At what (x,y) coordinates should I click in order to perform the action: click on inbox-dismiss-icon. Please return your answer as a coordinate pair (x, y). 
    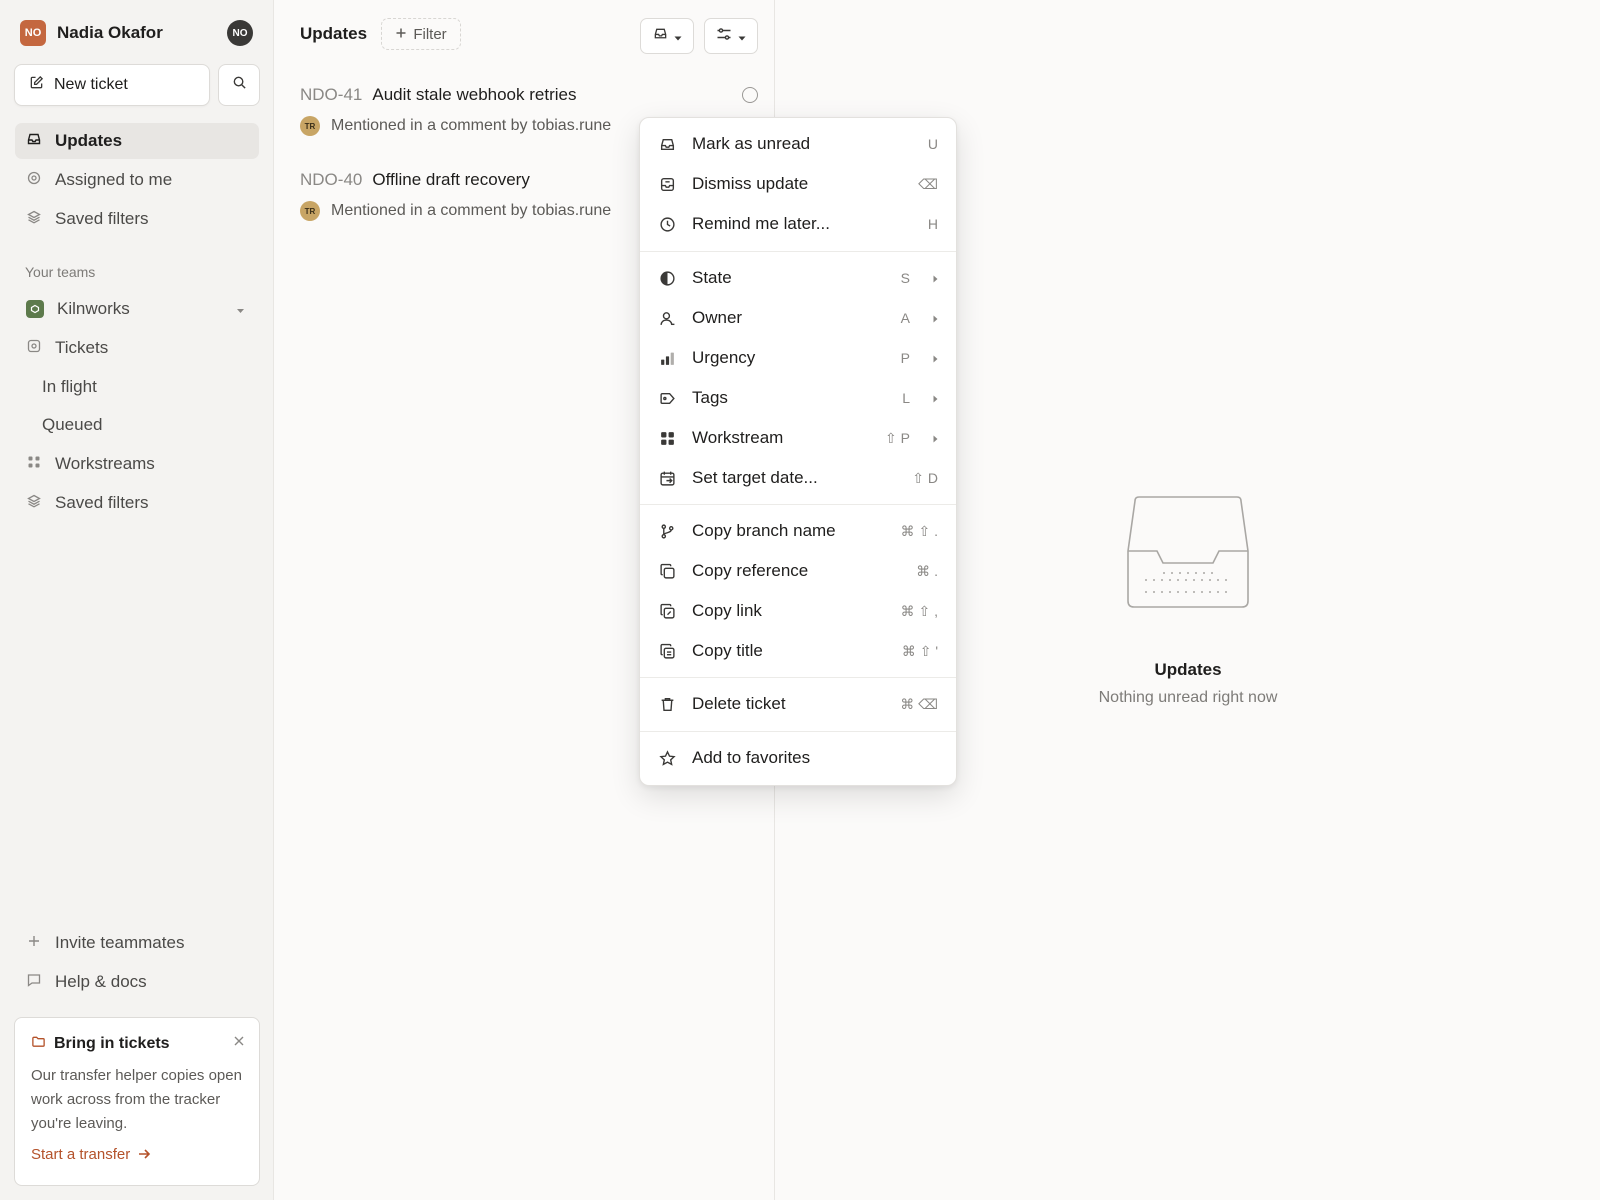
    Looking at the image, I should click on (667, 184).